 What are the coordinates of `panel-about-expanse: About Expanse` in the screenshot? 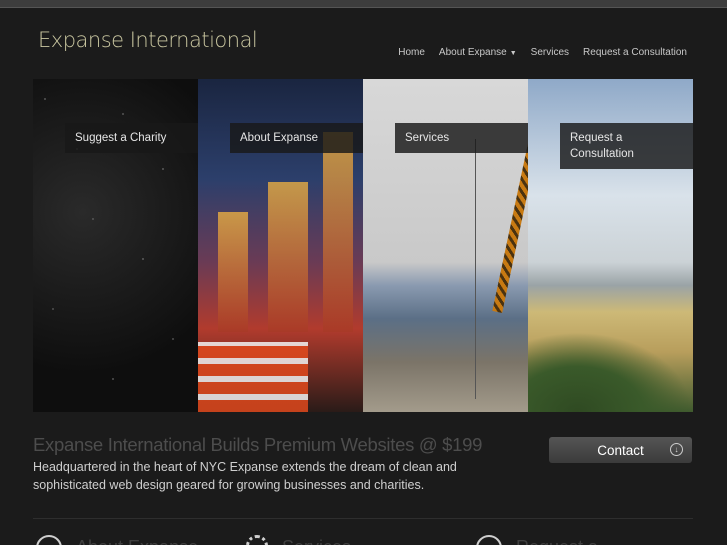 It's located at (280, 245).